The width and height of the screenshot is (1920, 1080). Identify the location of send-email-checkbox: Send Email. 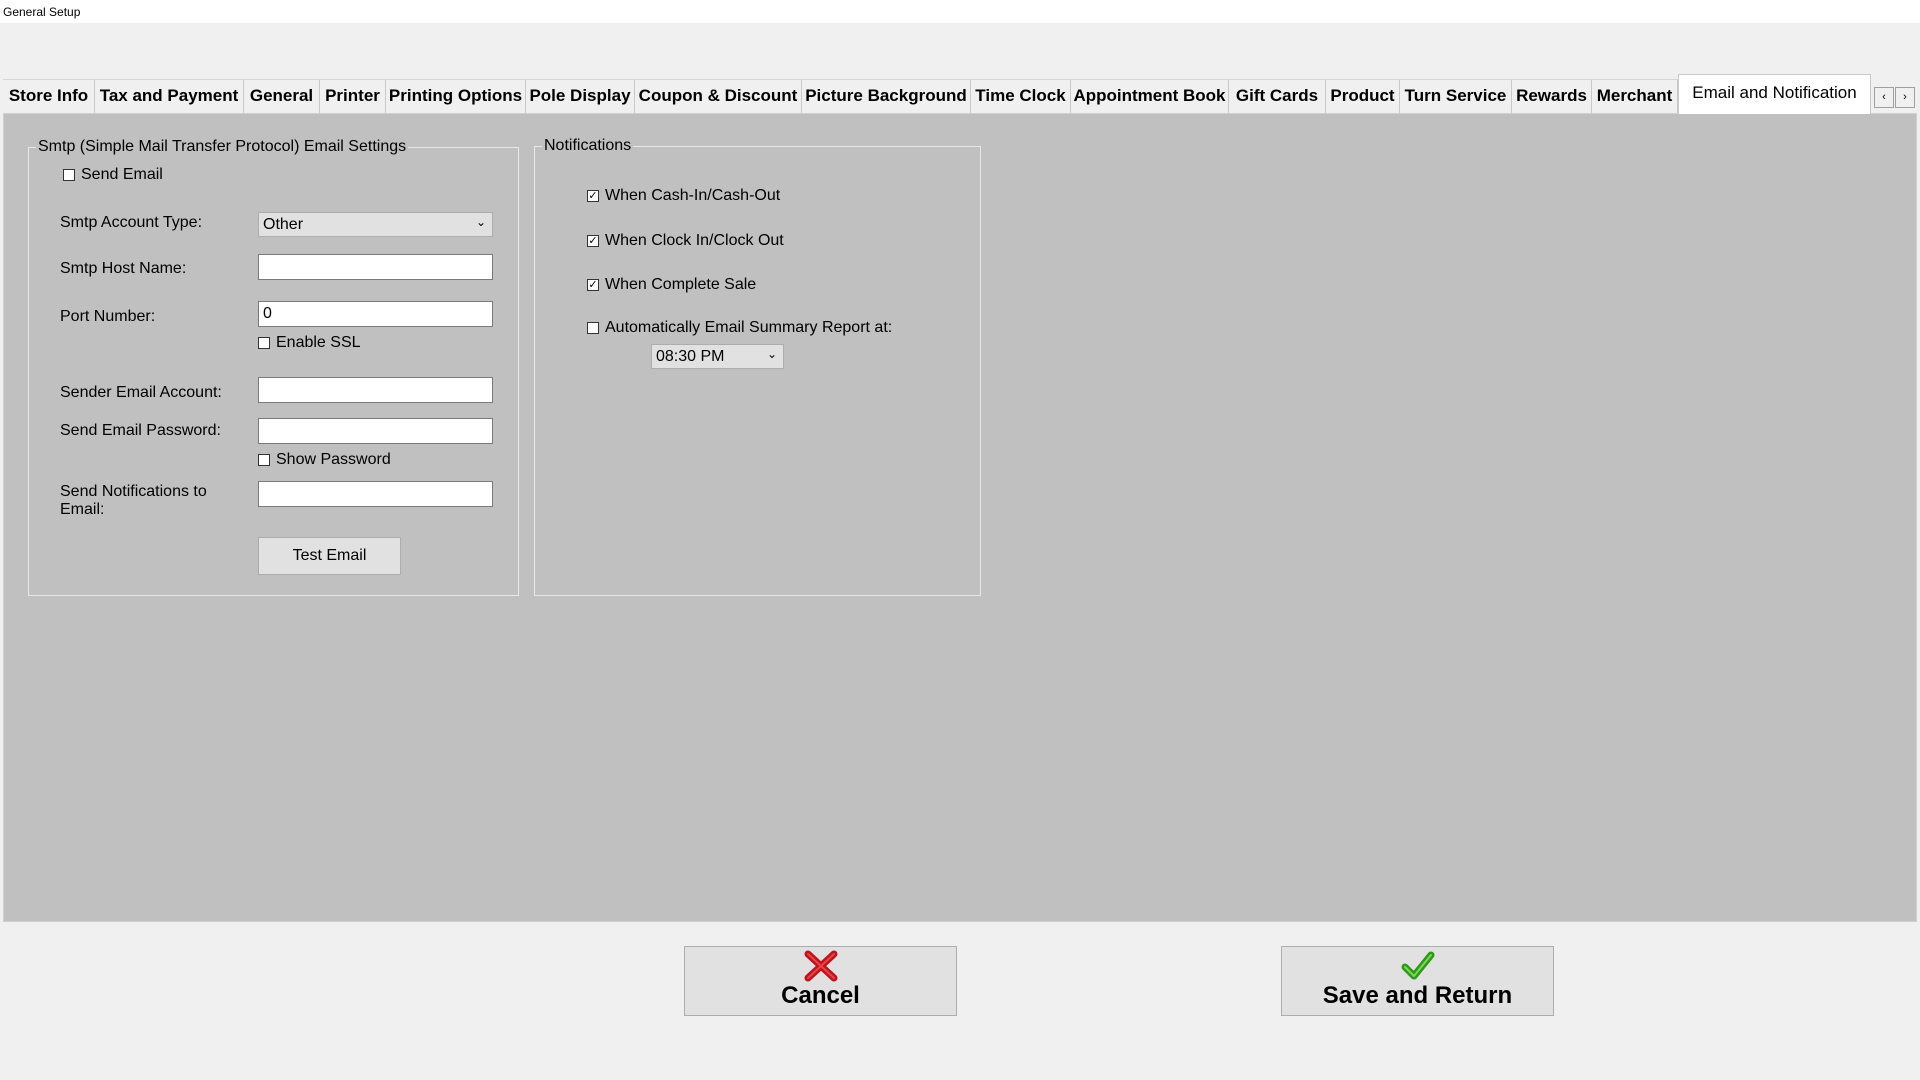
(113, 175).